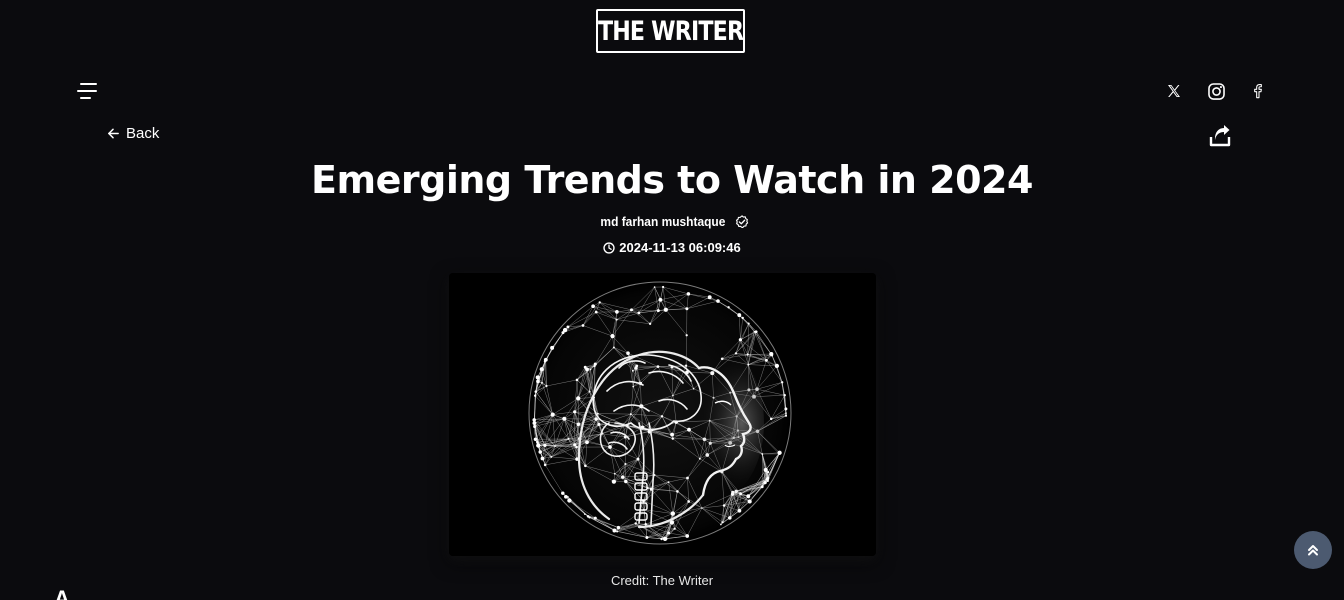 The height and width of the screenshot is (600, 1344). I want to click on author-name: md farhan mushtaque, so click(663, 221).